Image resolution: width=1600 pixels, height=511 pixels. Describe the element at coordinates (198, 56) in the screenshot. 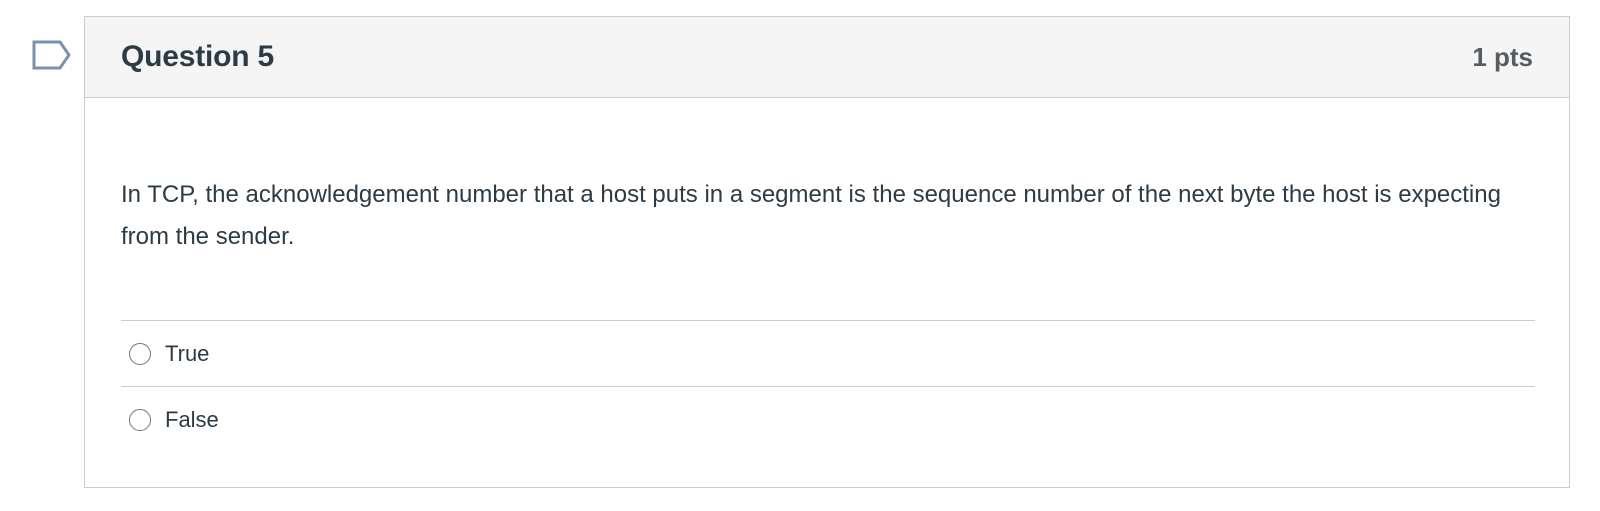

I see `question-title: Question 5` at that location.